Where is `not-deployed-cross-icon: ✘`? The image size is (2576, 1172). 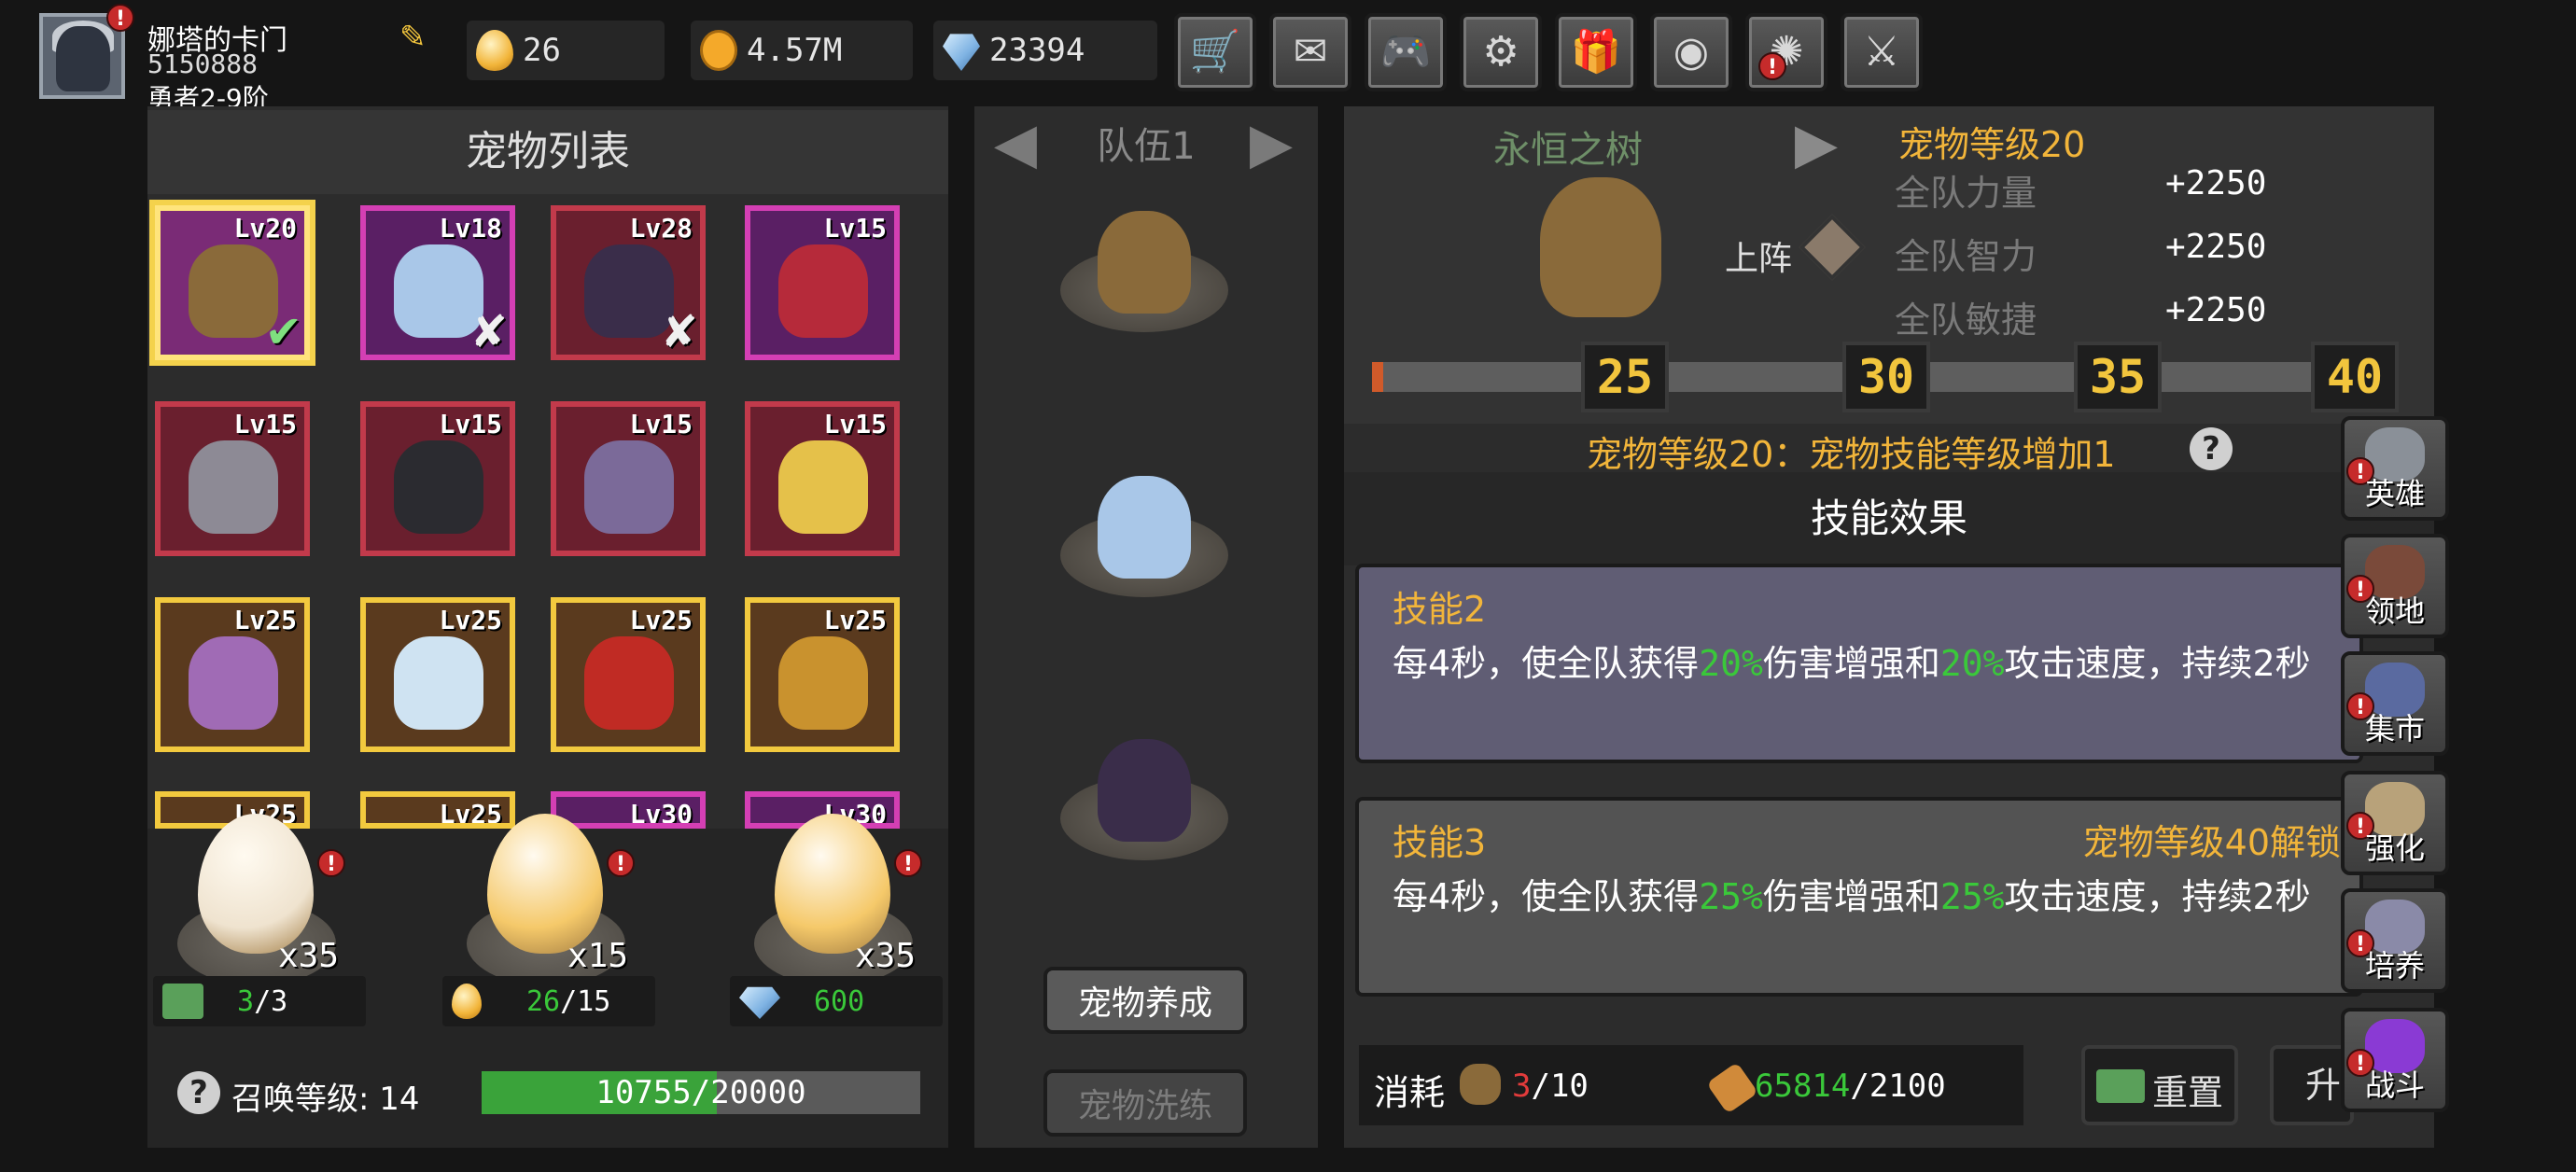
not-deployed-cross-icon: ✘ is located at coordinates (488, 332).